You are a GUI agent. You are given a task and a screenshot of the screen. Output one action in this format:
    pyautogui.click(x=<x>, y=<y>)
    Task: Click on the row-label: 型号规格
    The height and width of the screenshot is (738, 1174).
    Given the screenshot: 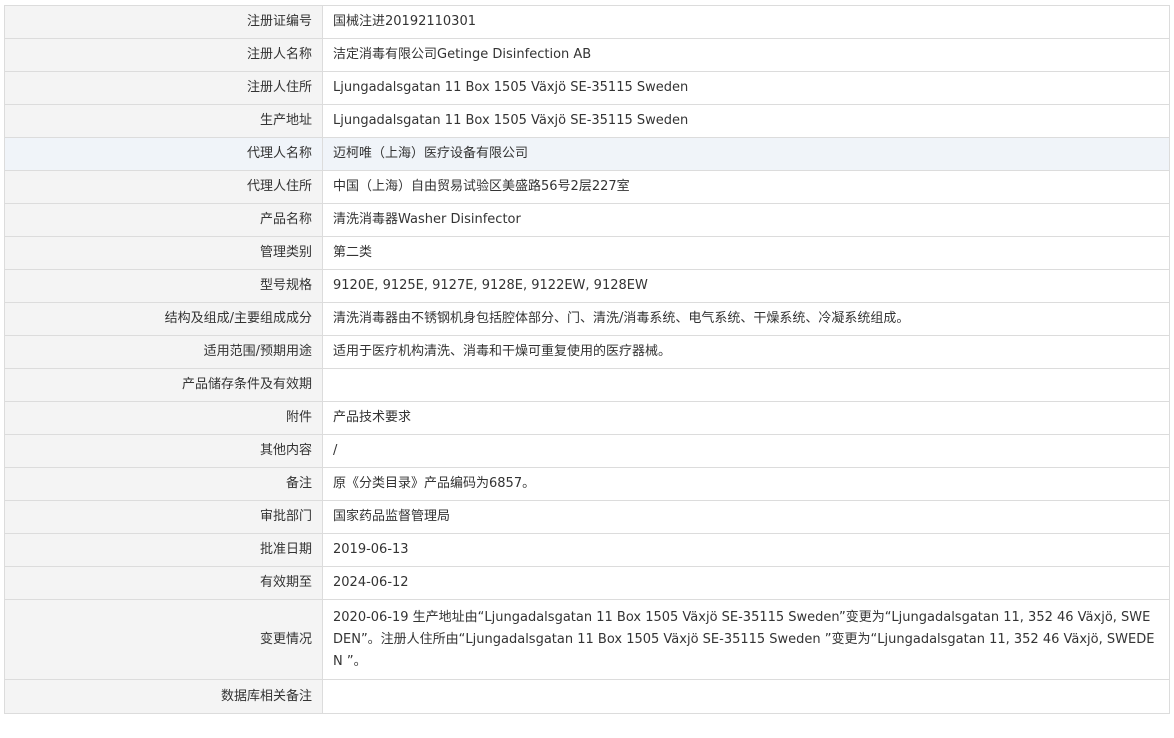 What is the action you would take?
    pyautogui.click(x=163, y=286)
    